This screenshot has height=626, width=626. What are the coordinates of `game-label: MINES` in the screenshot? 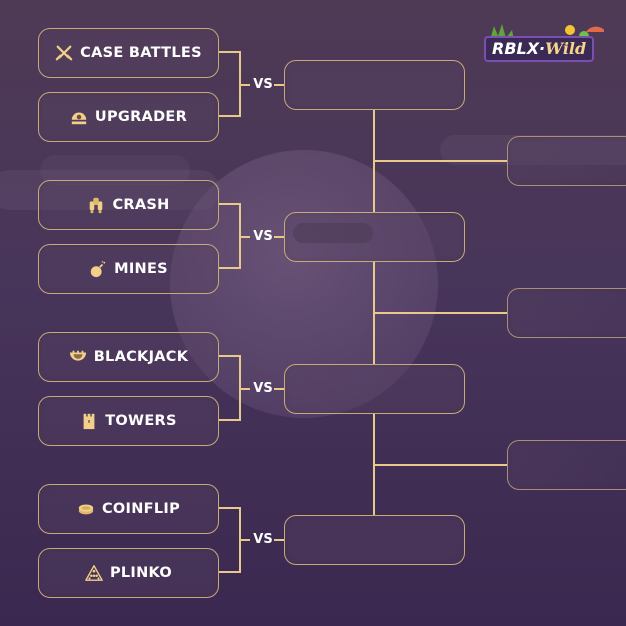 It's located at (141, 269).